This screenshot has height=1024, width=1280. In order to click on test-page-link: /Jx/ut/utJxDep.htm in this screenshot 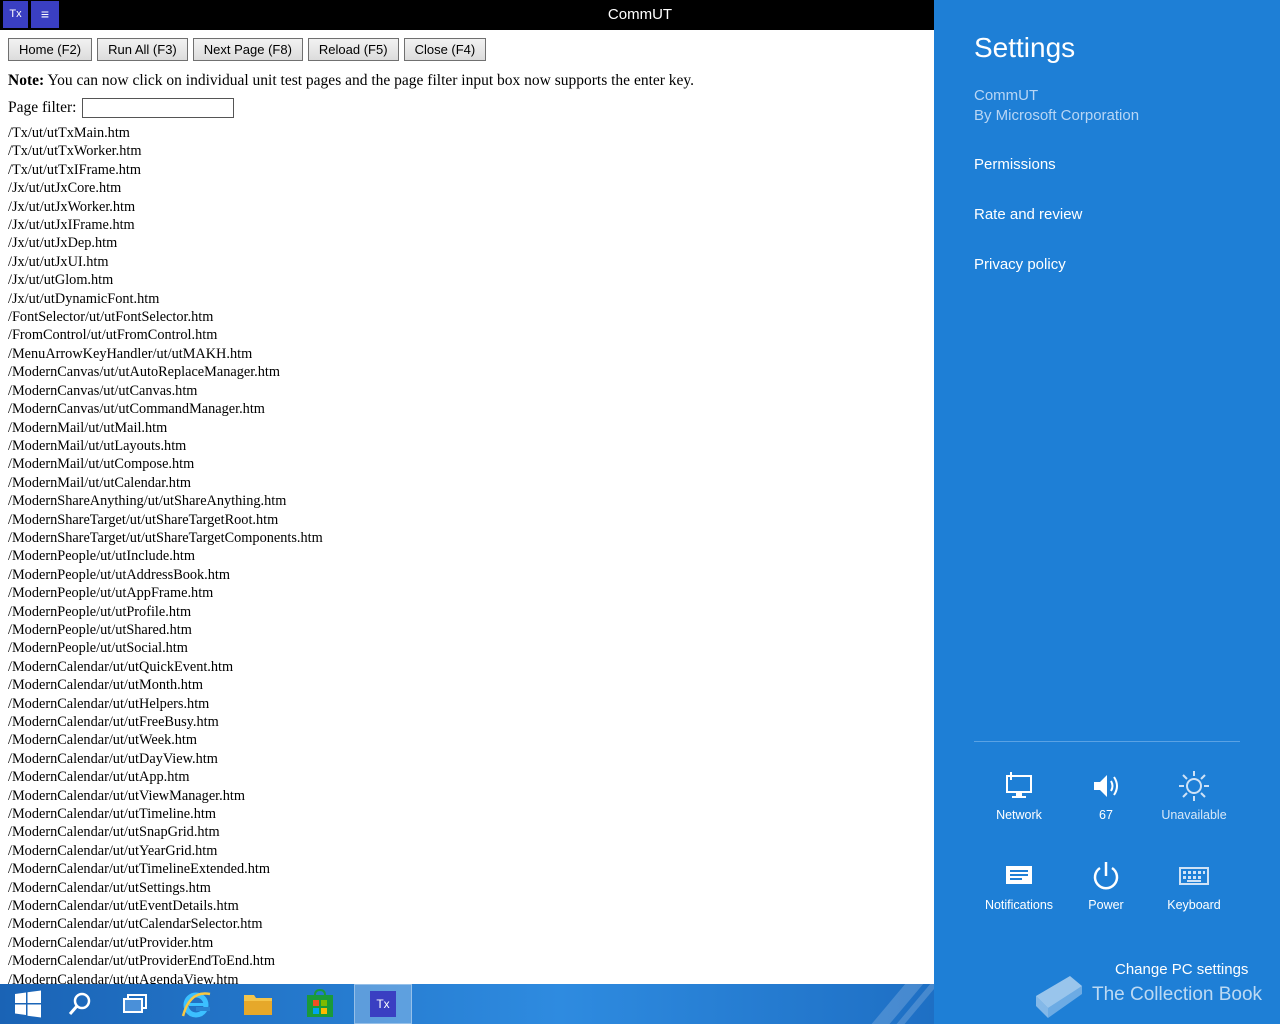, I will do `click(468, 243)`.